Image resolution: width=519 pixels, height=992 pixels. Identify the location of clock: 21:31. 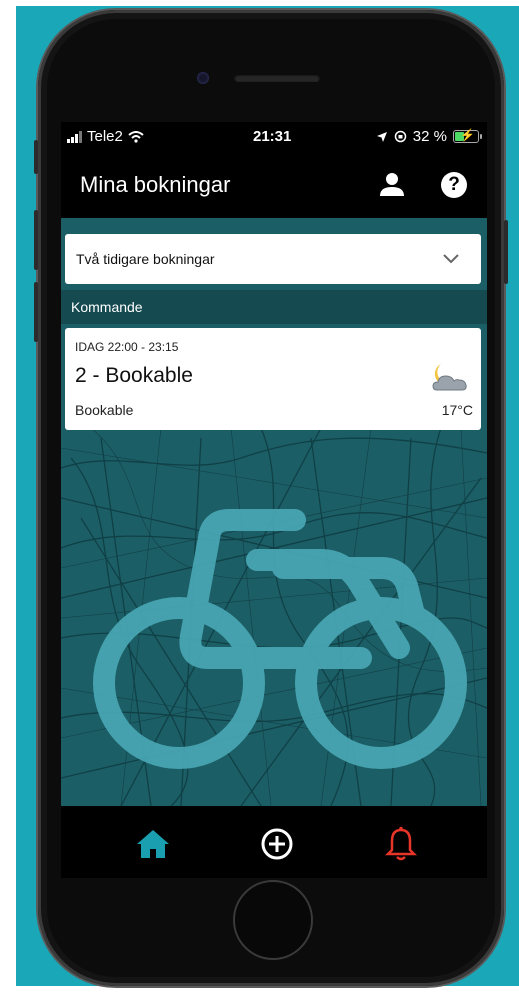
(272, 136).